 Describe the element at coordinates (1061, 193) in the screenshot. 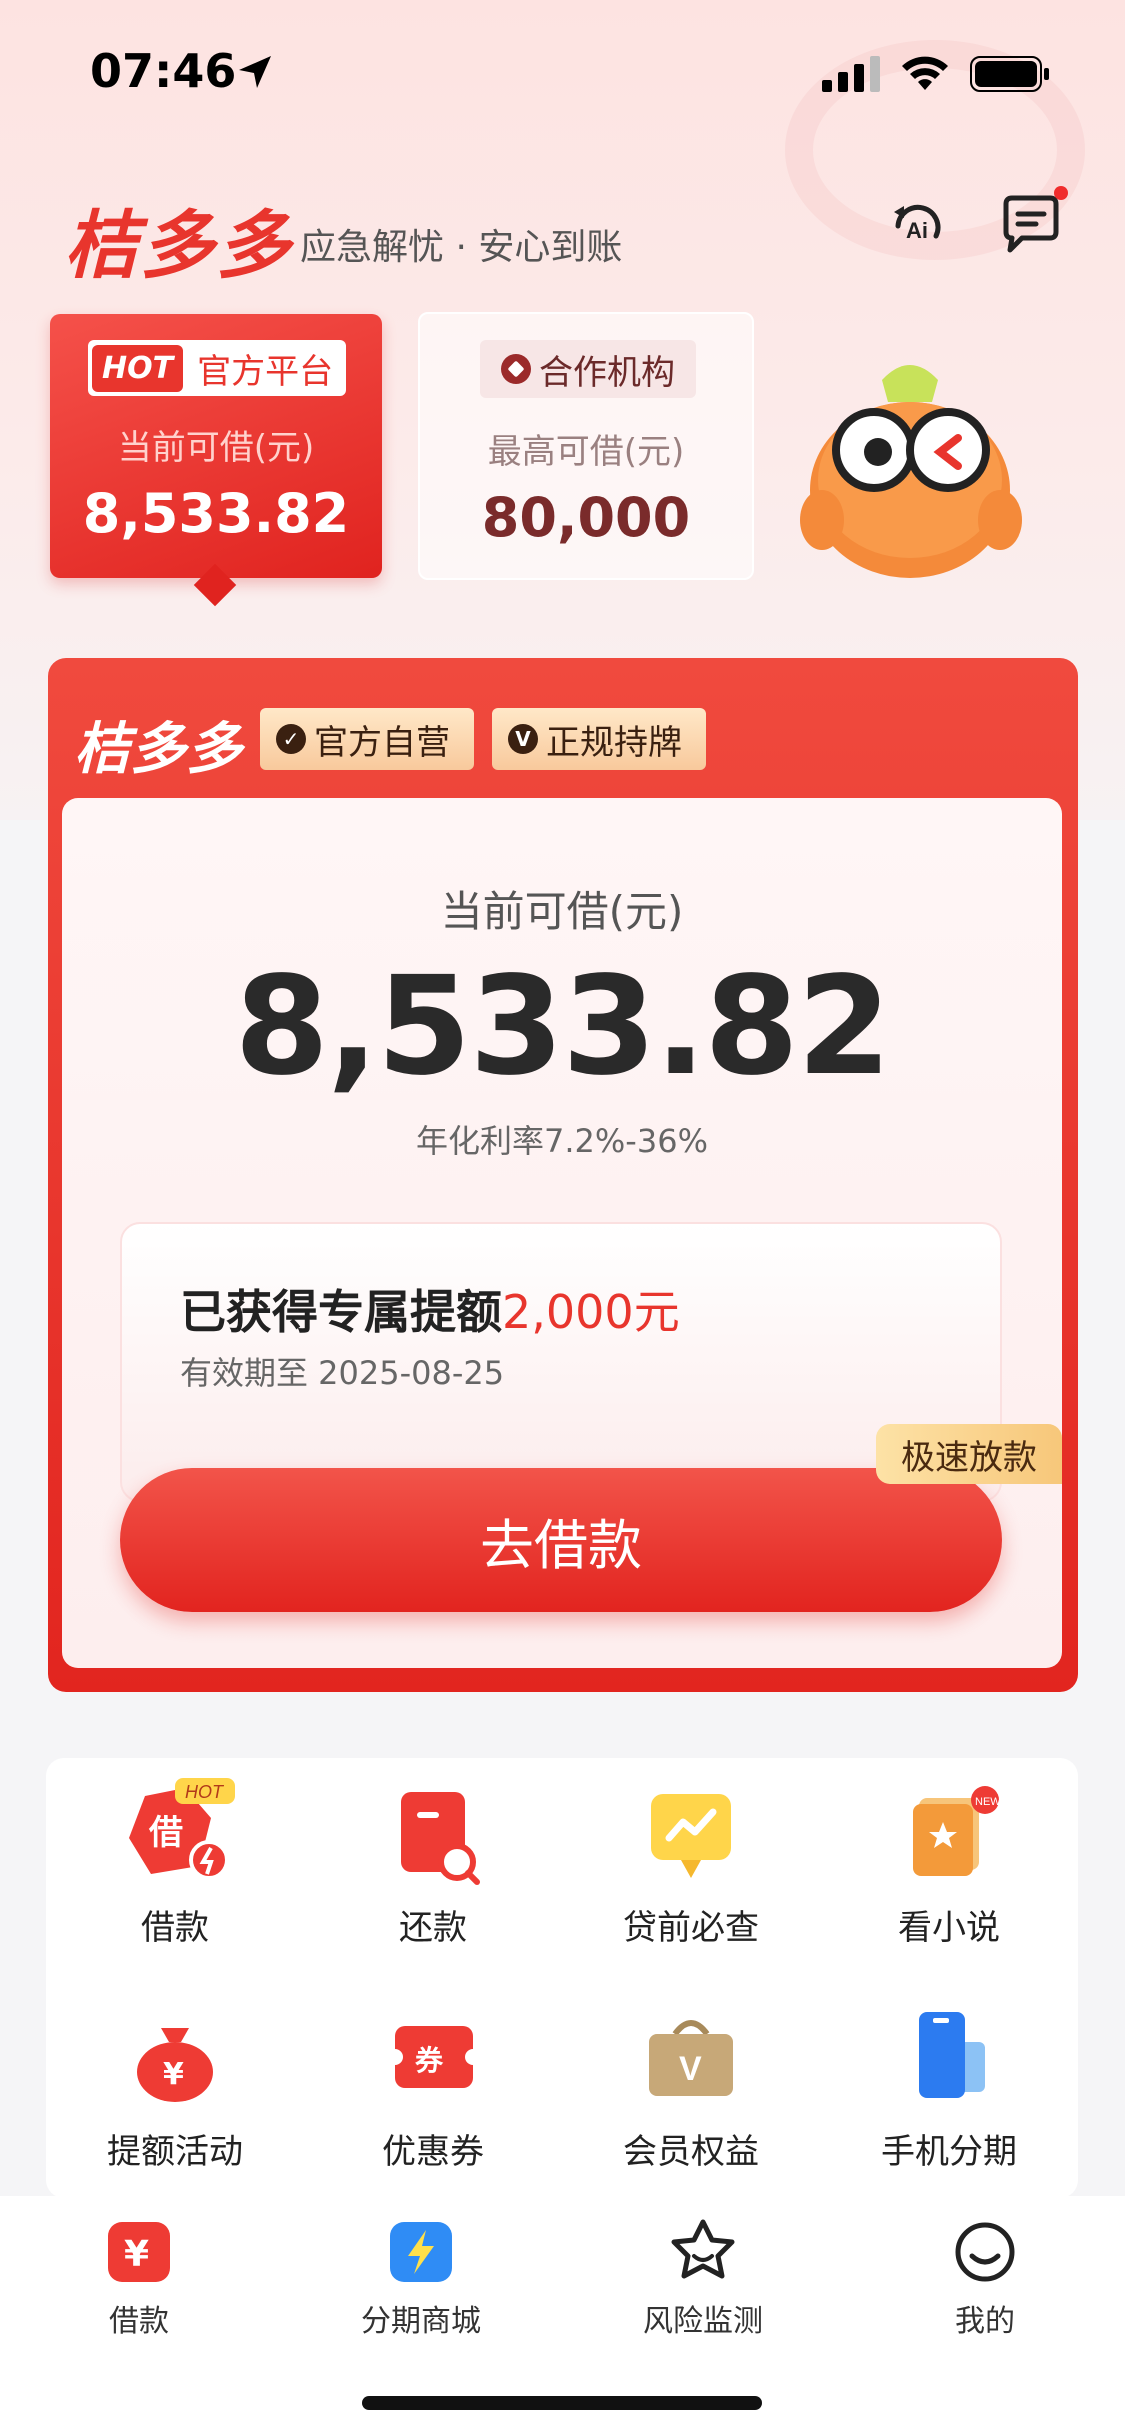

I see `unread-dot` at that location.